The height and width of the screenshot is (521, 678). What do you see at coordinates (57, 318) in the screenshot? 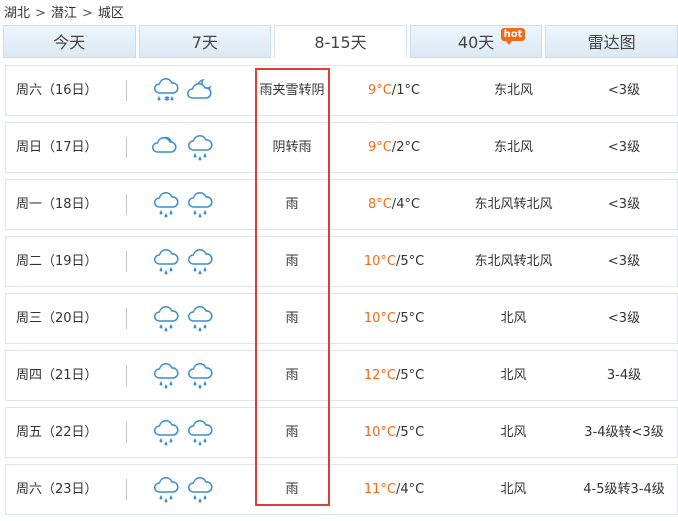
I see `day-label: 周三（20日）` at bounding box center [57, 318].